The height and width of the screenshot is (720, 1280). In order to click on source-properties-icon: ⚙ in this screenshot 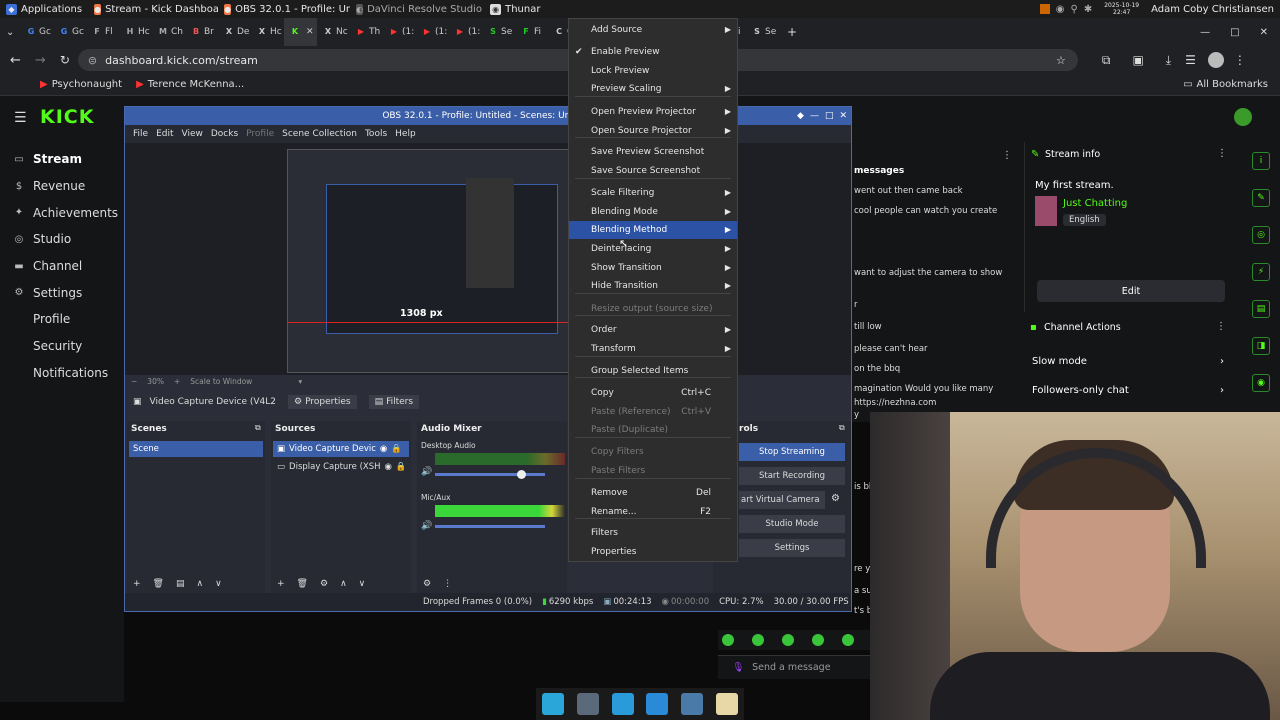, I will do `click(324, 584)`.